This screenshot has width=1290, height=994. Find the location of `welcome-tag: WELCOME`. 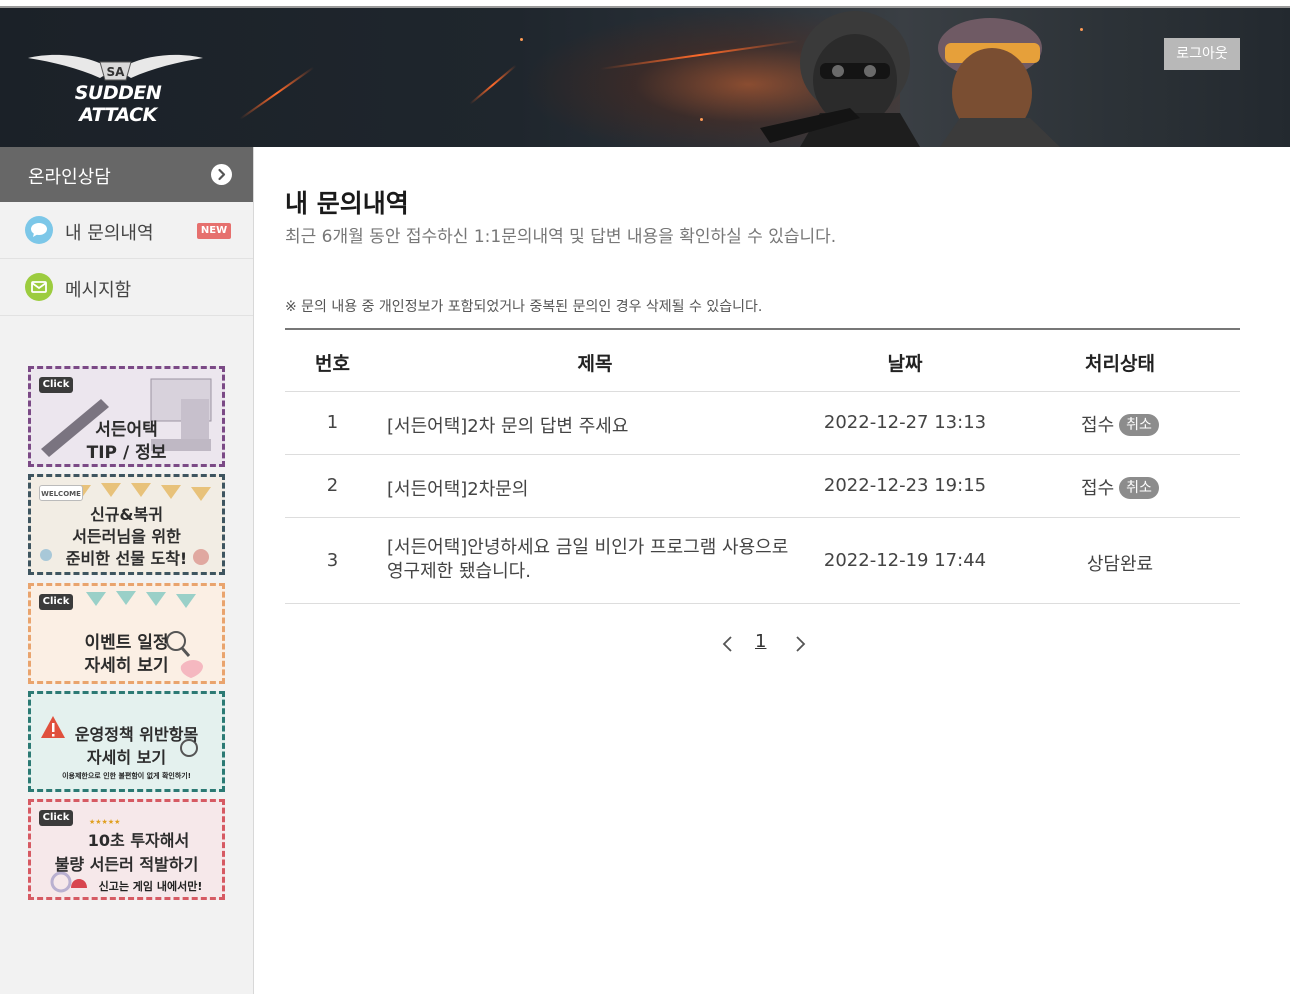

welcome-tag: WELCOME is located at coordinates (61, 493).